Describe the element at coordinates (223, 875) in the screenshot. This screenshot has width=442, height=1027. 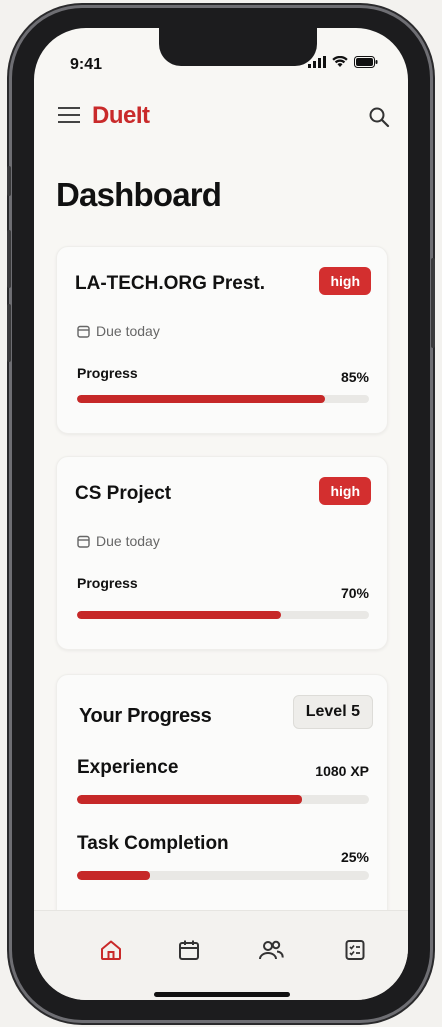
I see `task-completion-bar` at that location.